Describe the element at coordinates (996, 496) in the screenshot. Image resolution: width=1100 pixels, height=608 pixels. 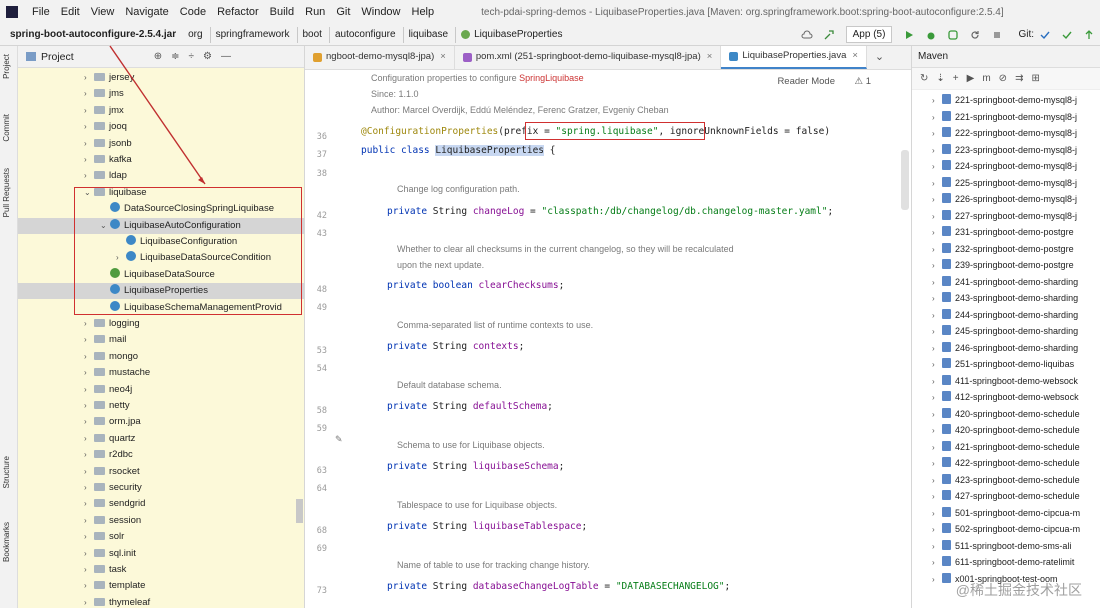
I see `maven-project-item: › 427-springboot-demo-schedule` at that location.